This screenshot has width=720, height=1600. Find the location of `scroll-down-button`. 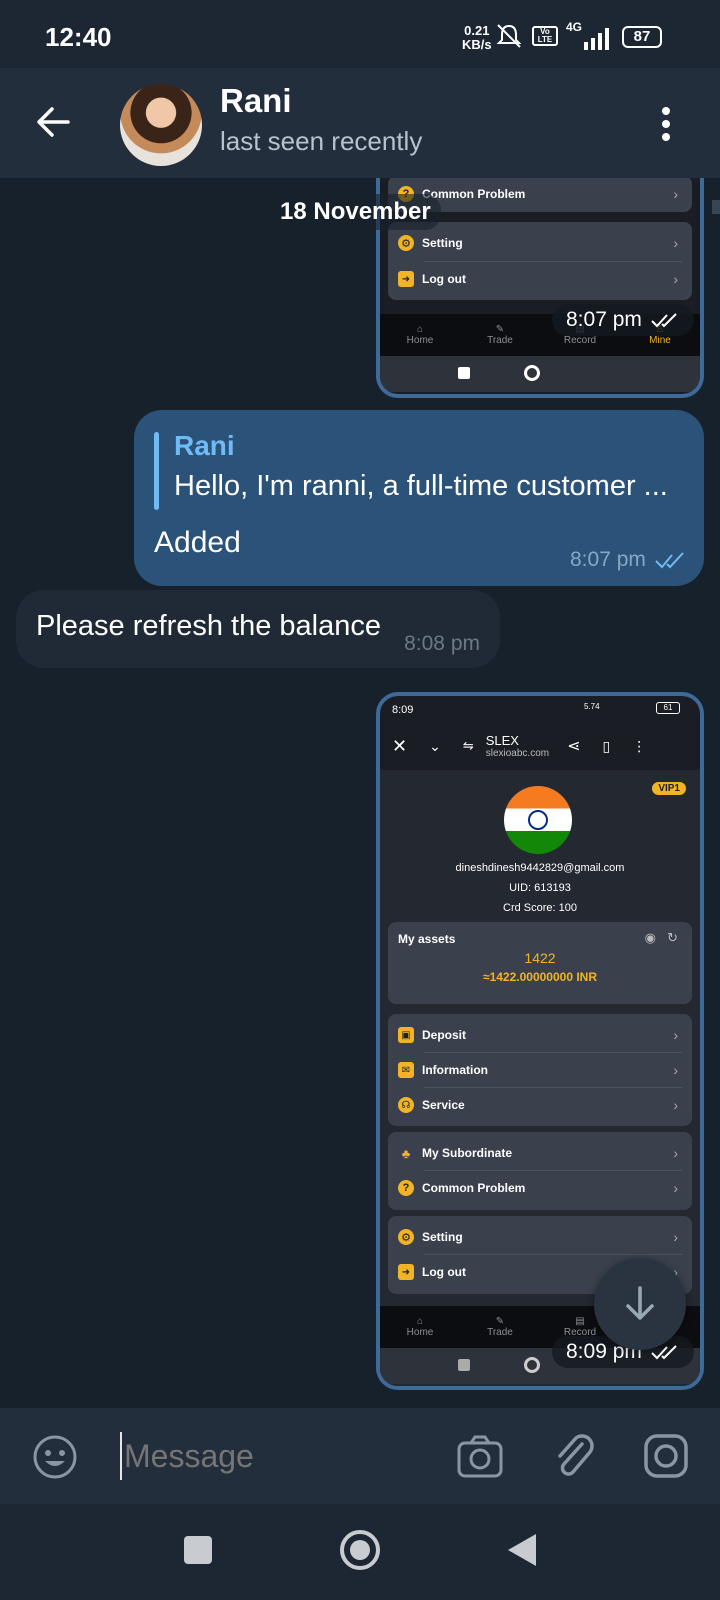

scroll-down-button is located at coordinates (640, 1304).